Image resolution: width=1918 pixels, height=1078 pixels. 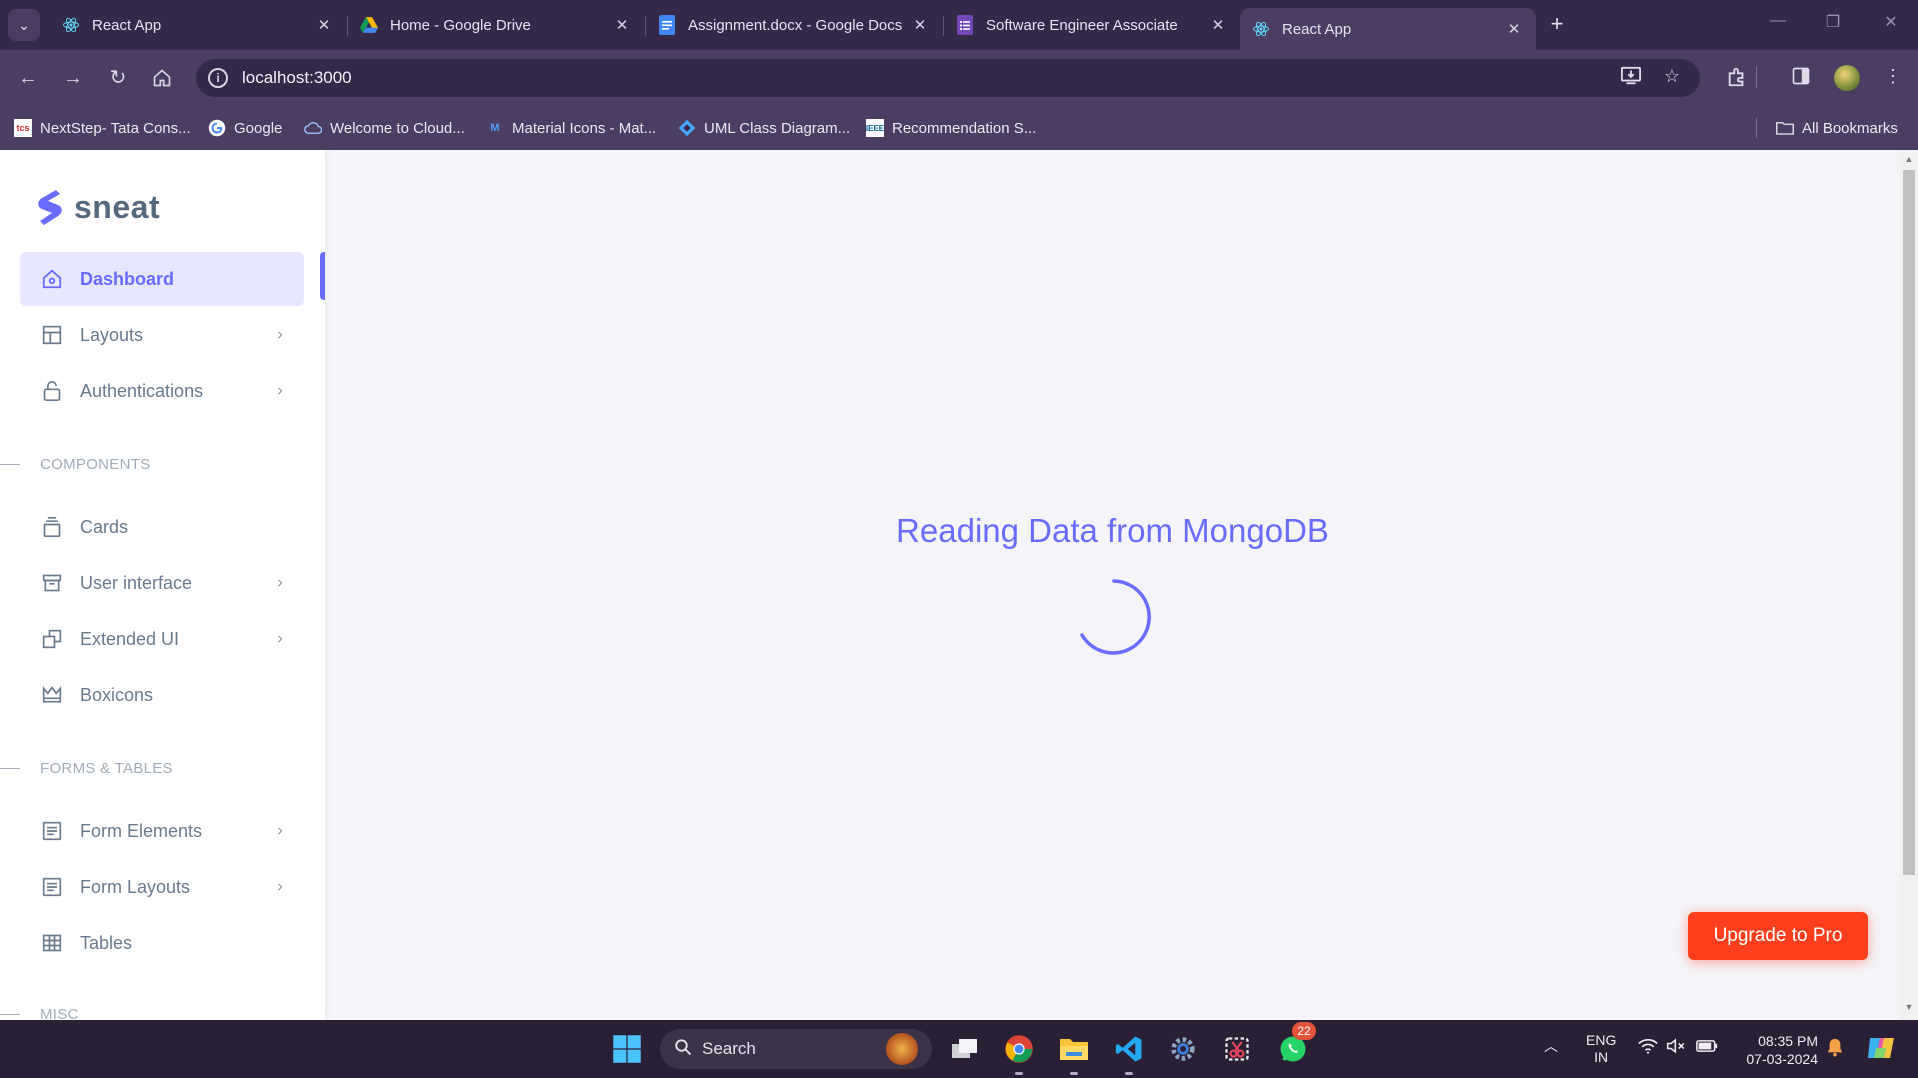 What do you see at coordinates (1778, 936) in the screenshot?
I see `upgrade-to-pro-button: Upgrade to Pro` at bounding box center [1778, 936].